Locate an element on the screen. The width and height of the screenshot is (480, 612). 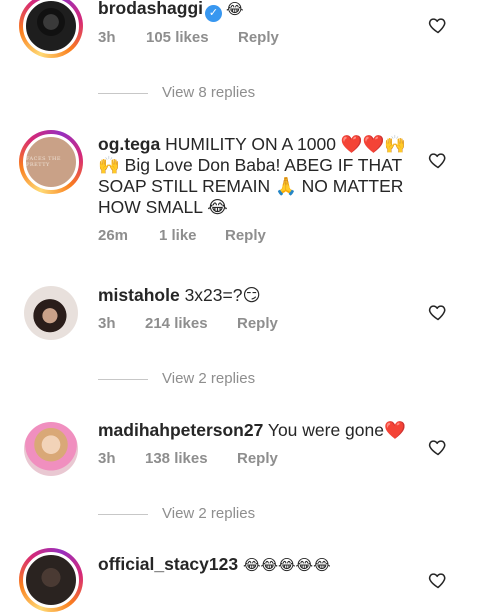
comment-likes: 138 likes is located at coordinates (191, 458).